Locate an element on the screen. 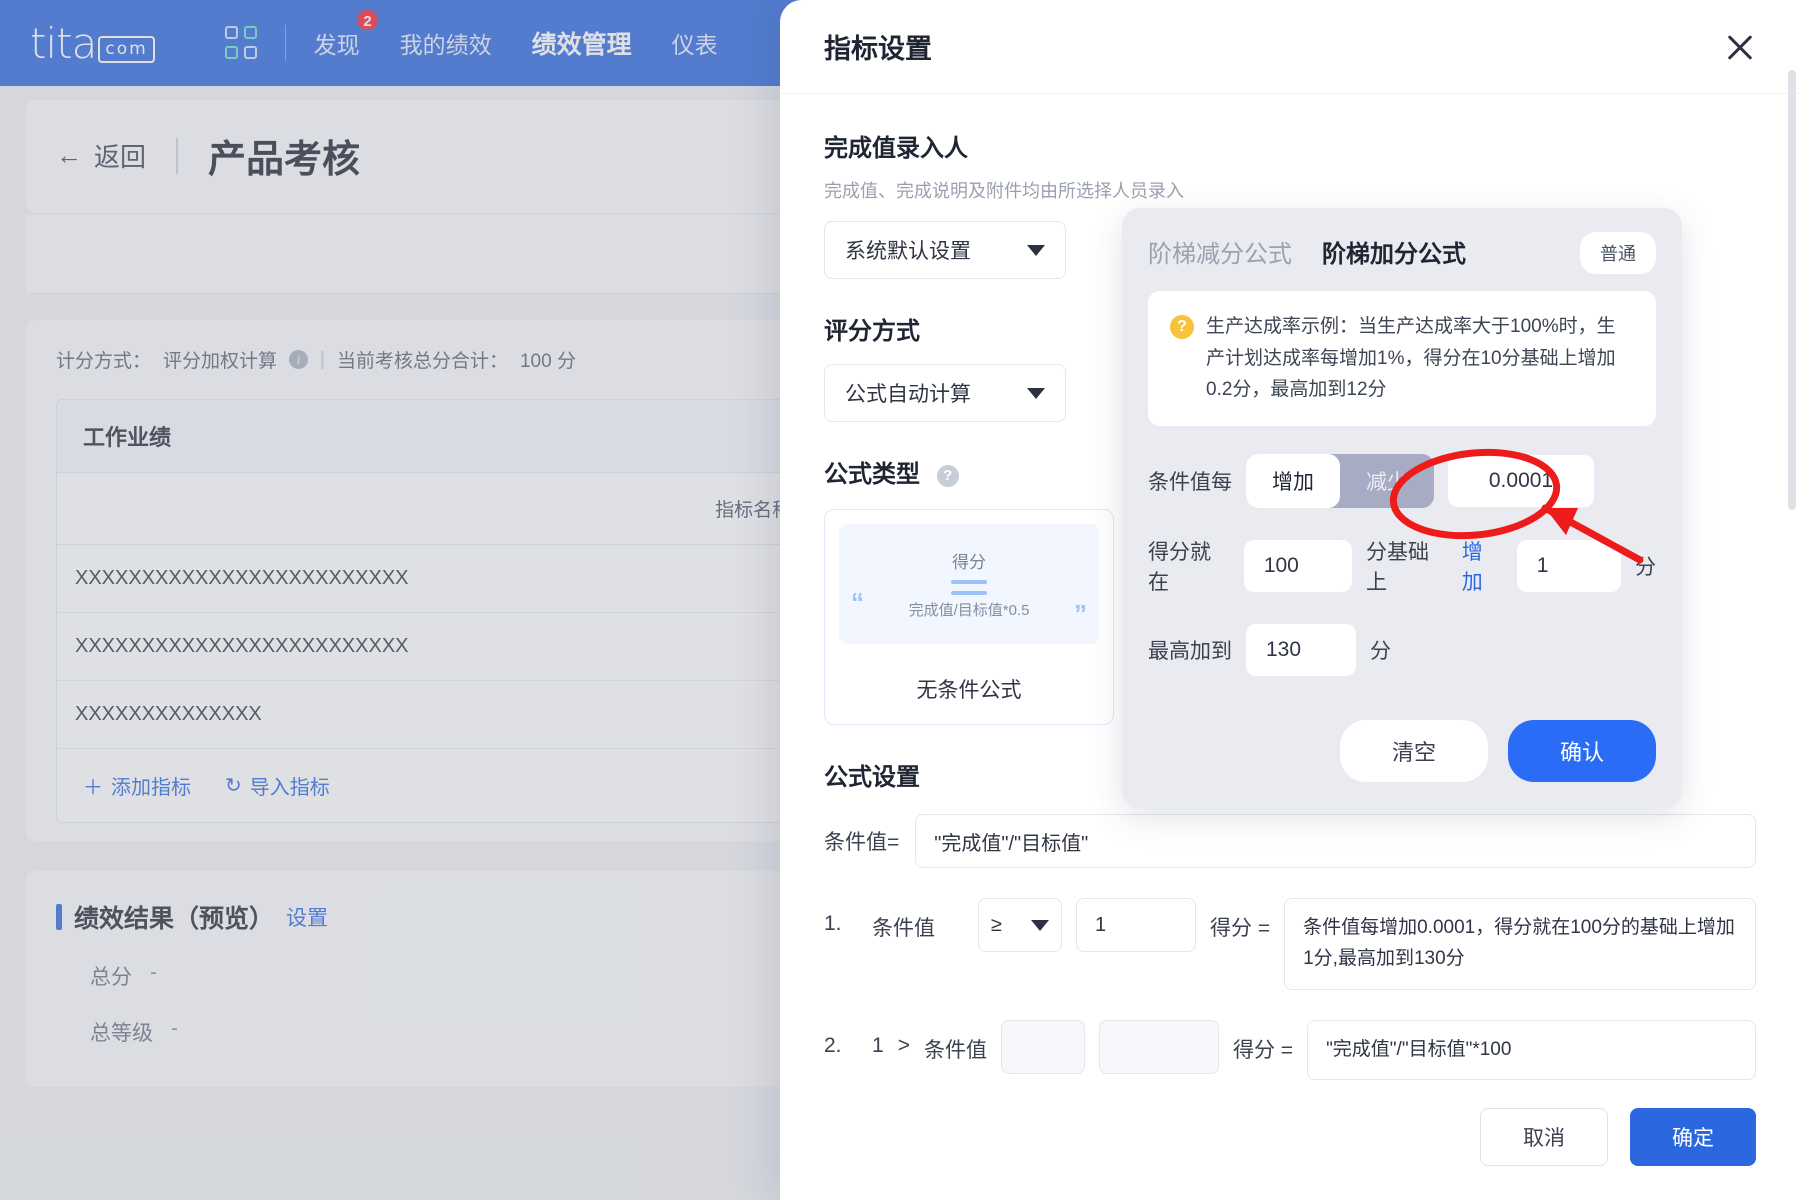 This screenshot has height=1200, width=1800. delta-score-text: 1 is located at coordinates (1542, 565).